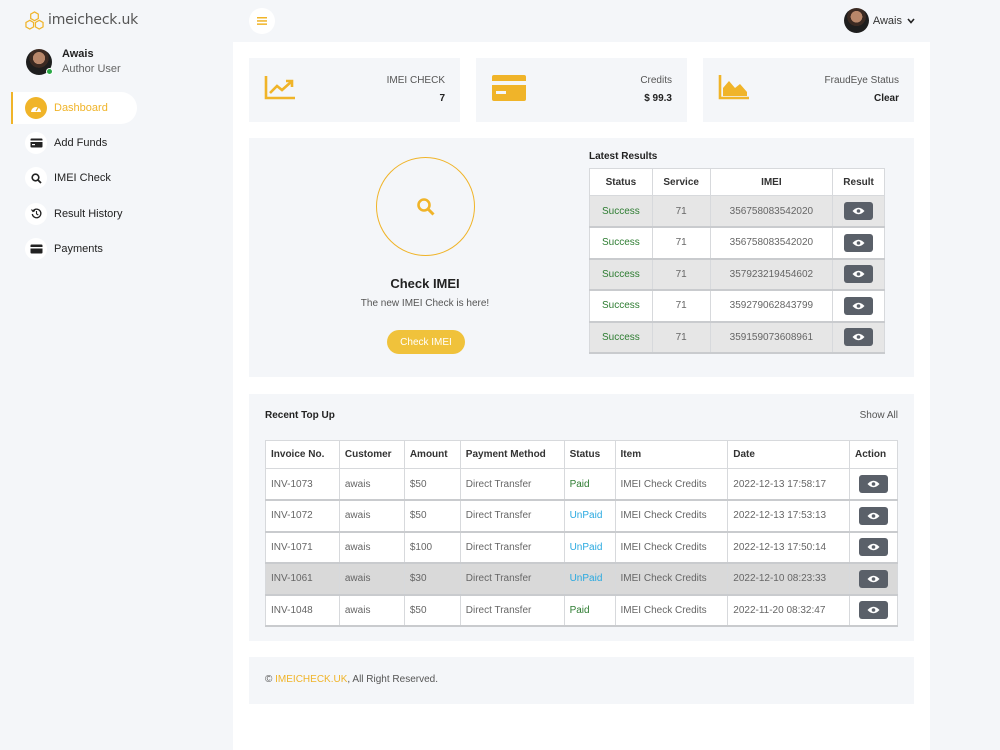 This screenshot has height=750, width=1000. Describe the element at coordinates (262, 21) in the screenshot. I see `menu-toggle-button` at that location.